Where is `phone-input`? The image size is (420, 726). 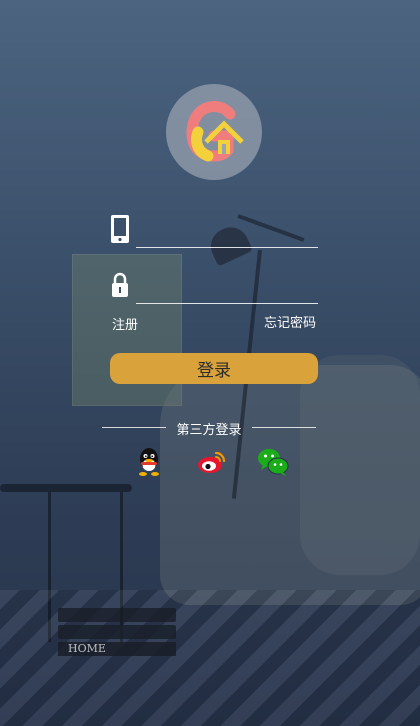
phone-input is located at coordinates (227, 234).